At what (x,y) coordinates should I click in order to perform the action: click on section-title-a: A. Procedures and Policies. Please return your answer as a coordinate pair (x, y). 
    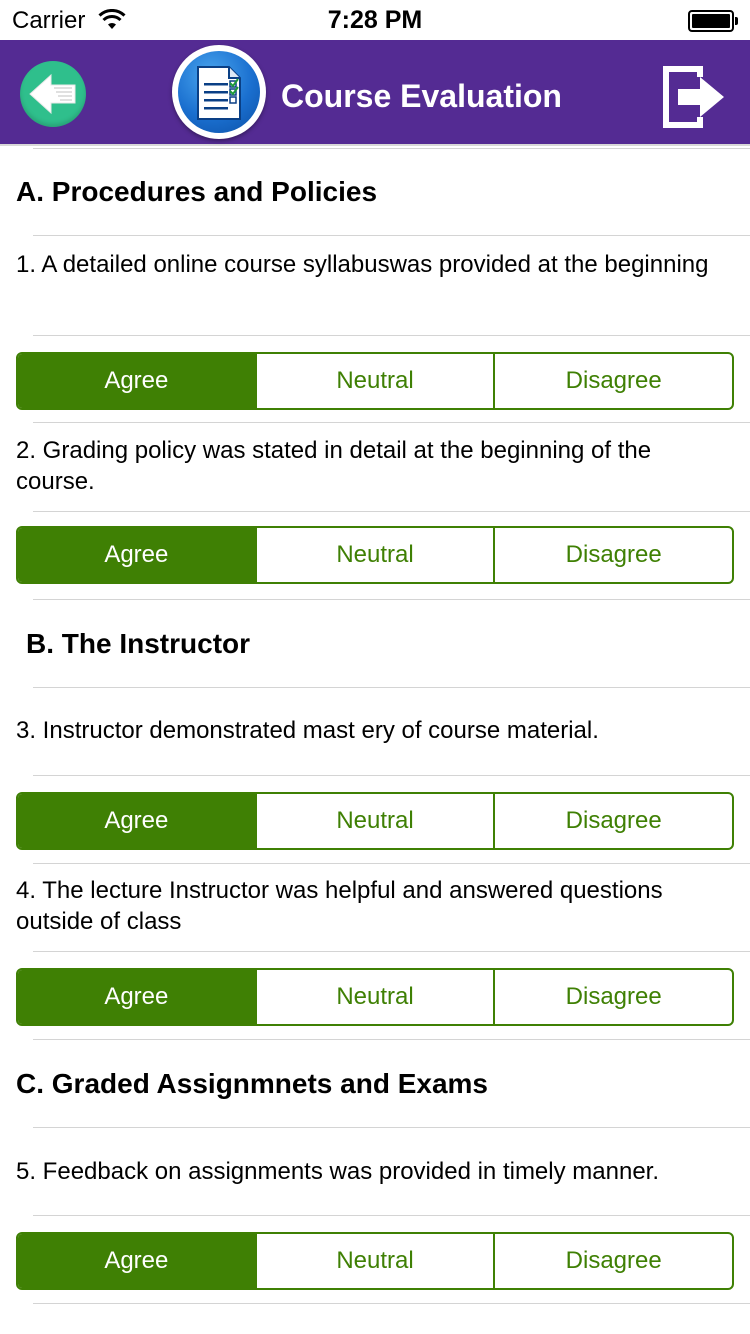
    Looking at the image, I should click on (197, 191).